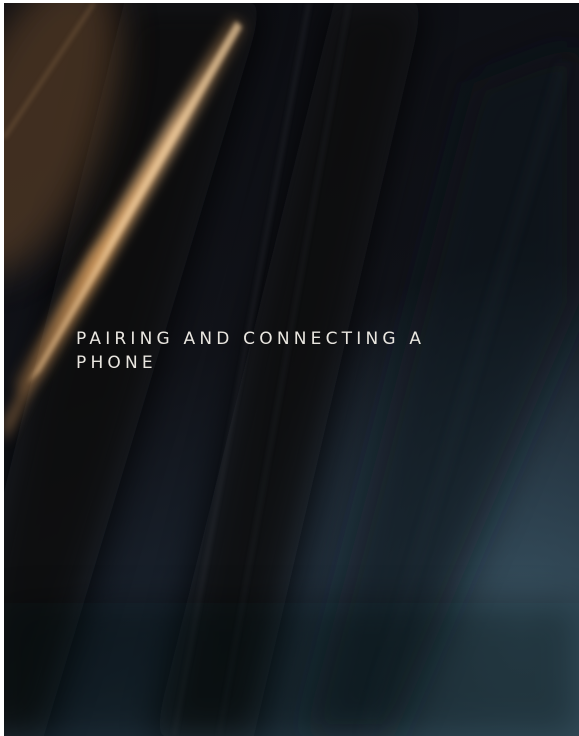 Image resolution: width=579 pixels, height=736 pixels. I want to click on title-line-2: PHONE, so click(116, 363).